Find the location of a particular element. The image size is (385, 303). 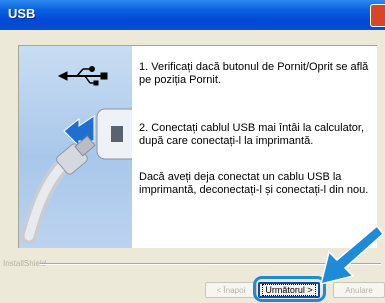

usb-cable-icon is located at coordinates (58, 189).